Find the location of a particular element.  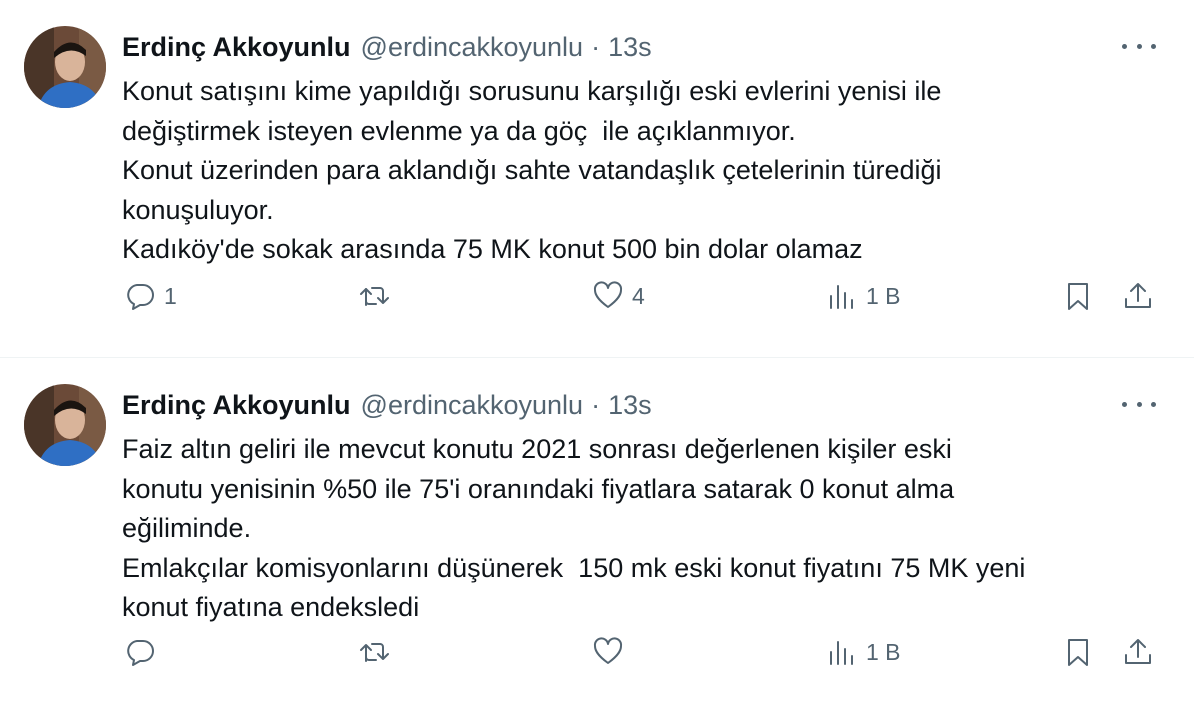

tweet-text-line: konuşuluyor. is located at coordinates (198, 209).